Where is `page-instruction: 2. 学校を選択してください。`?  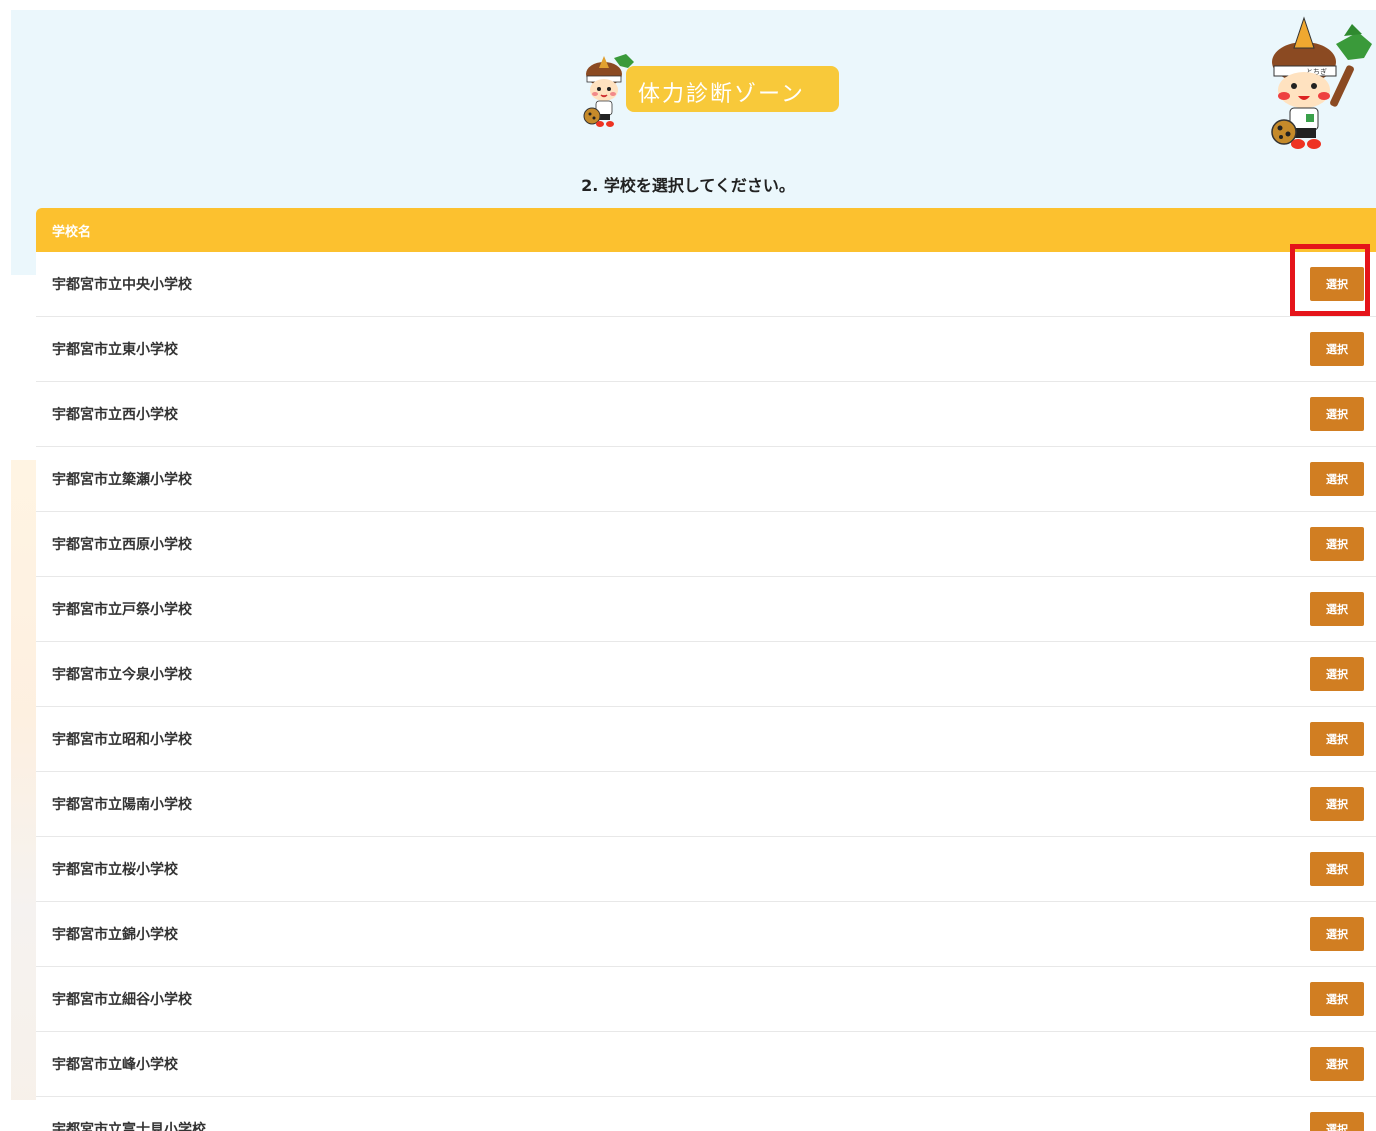
page-instruction: 2. 学校を選択してください。 is located at coordinates (688, 185).